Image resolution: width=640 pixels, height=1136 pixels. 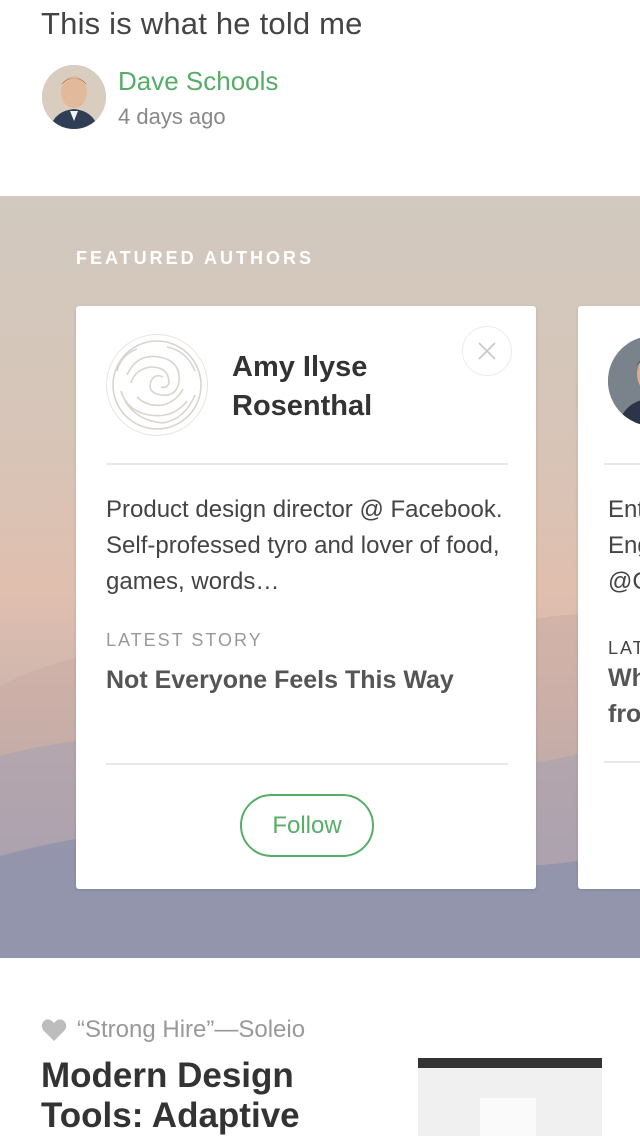 What do you see at coordinates (624, 678) in the screenshot?
I see `latest-story-link: Wh` at bounding box center [624, 678].